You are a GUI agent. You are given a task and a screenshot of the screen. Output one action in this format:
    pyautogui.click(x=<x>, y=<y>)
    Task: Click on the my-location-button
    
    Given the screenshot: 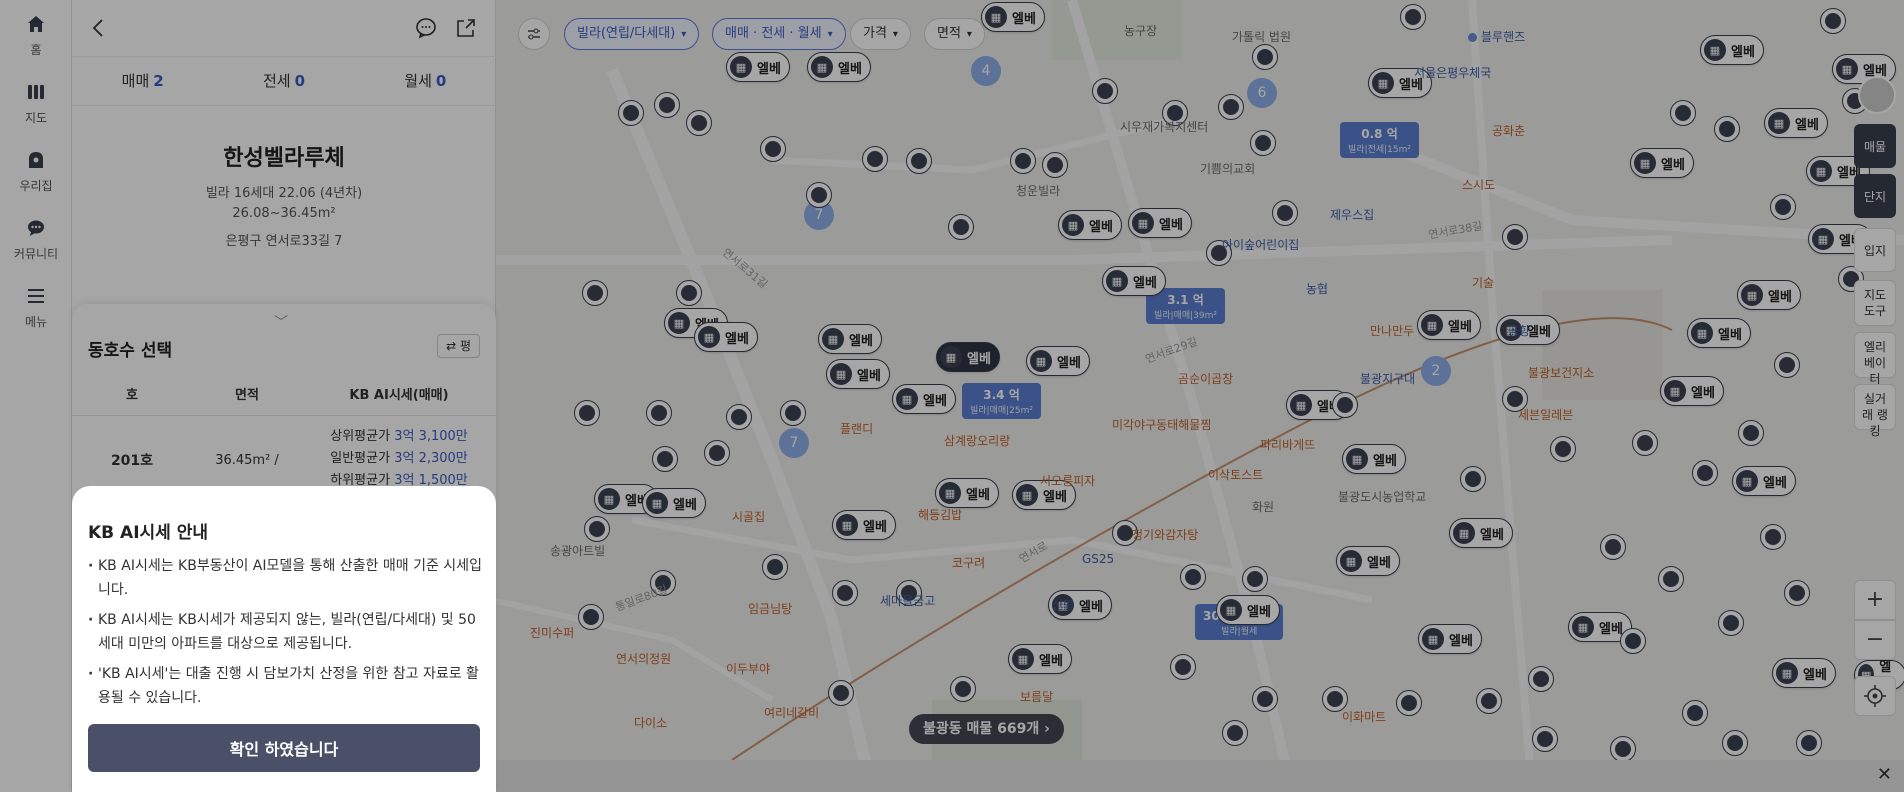 What is the action you would take?
    pyautogui.click(x=1875, y=696)
    